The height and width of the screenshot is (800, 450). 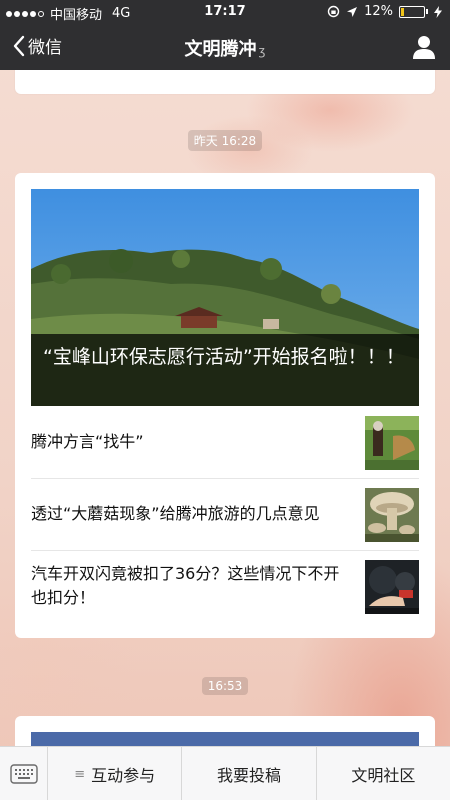 What do you see at coordinates (225, 442) in the screenshot?
I see `article-item: 腾冲方言“找牛”` at bounding box center [225, 442].